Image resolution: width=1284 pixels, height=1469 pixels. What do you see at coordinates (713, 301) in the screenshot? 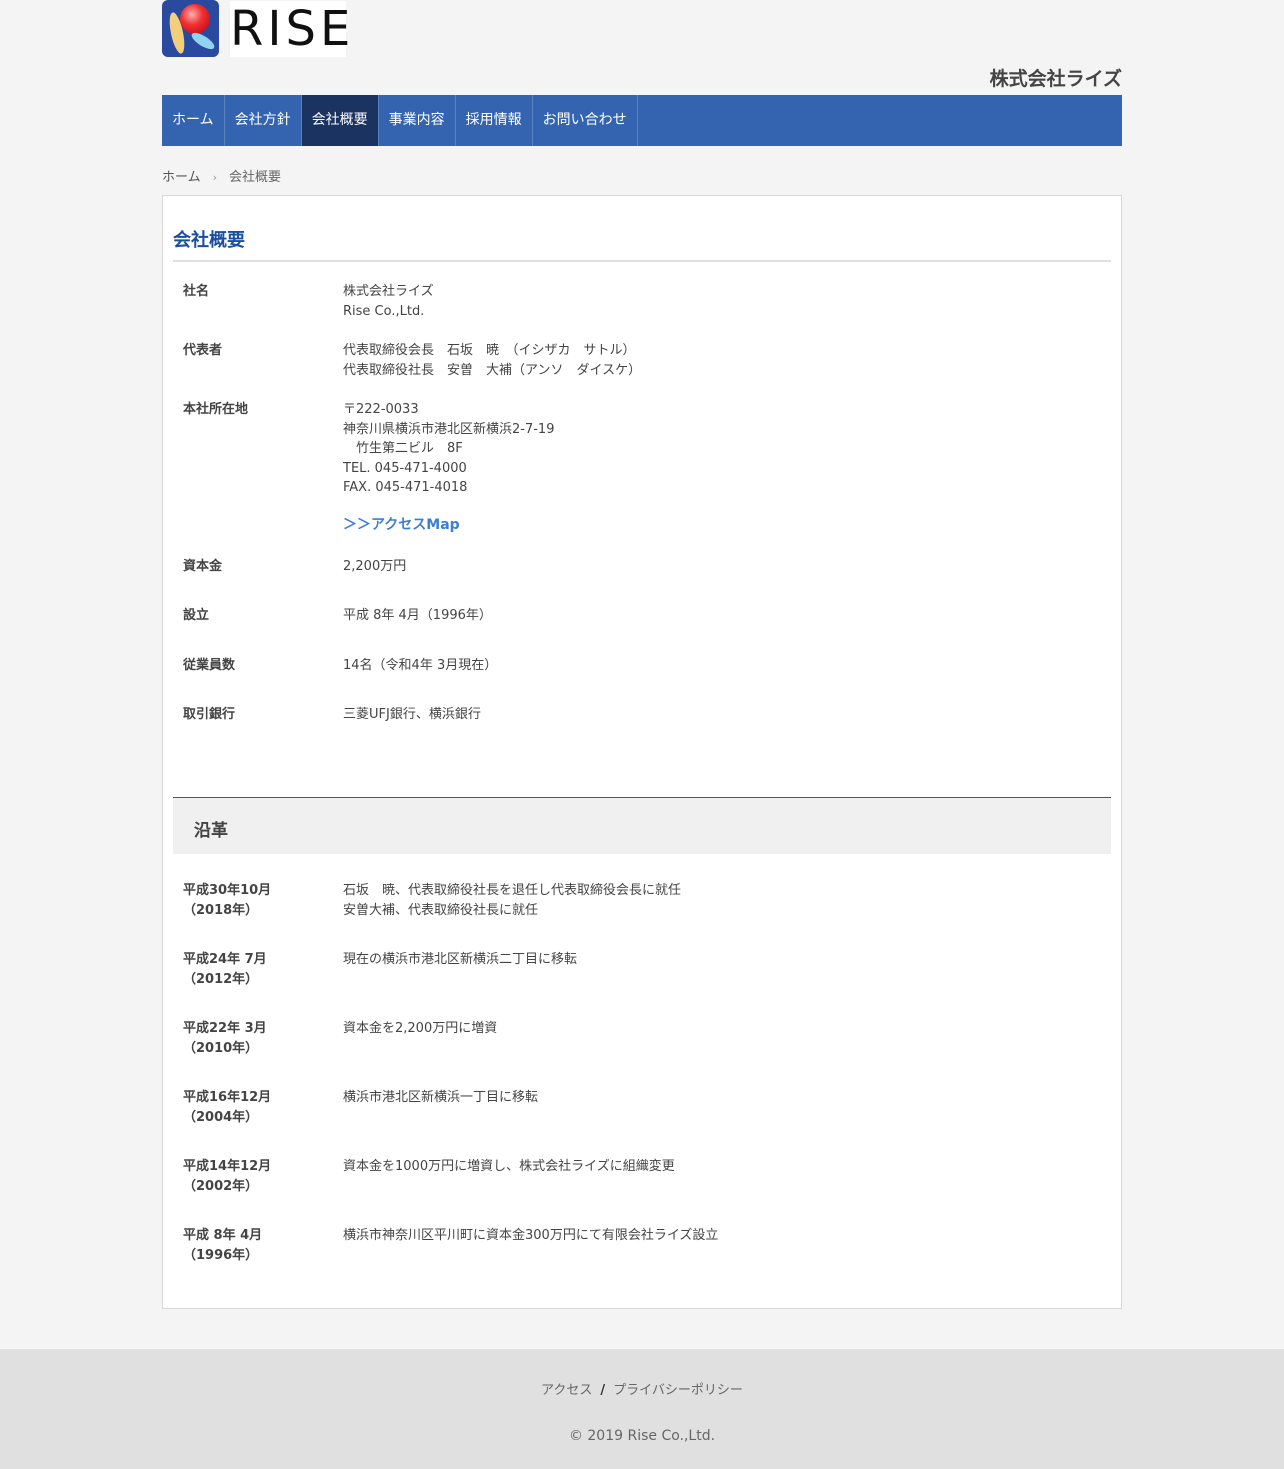
I see `row-value: 株式会社ライズ Rise Co.,Ltd.` at bounding box center [713, 301].